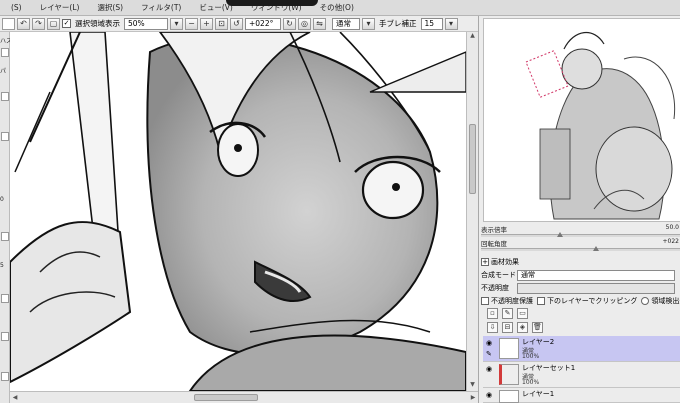 This screenshot has height=403, width=680. I want to click on navigator-preview, so click(581, 120).